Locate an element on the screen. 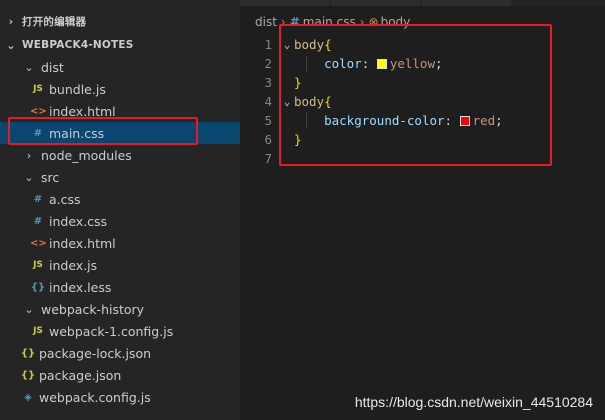  open-editors-label: 打开的编辑器 is located at coordinates (54, 21).